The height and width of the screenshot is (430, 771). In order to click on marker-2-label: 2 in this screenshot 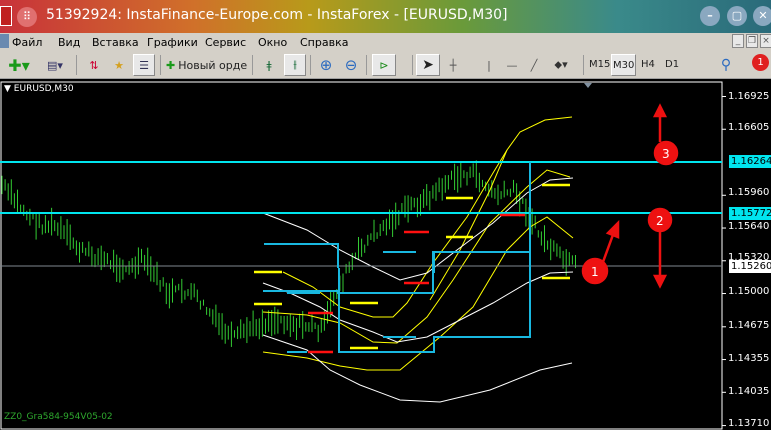, I will do `click(660, 221)`.